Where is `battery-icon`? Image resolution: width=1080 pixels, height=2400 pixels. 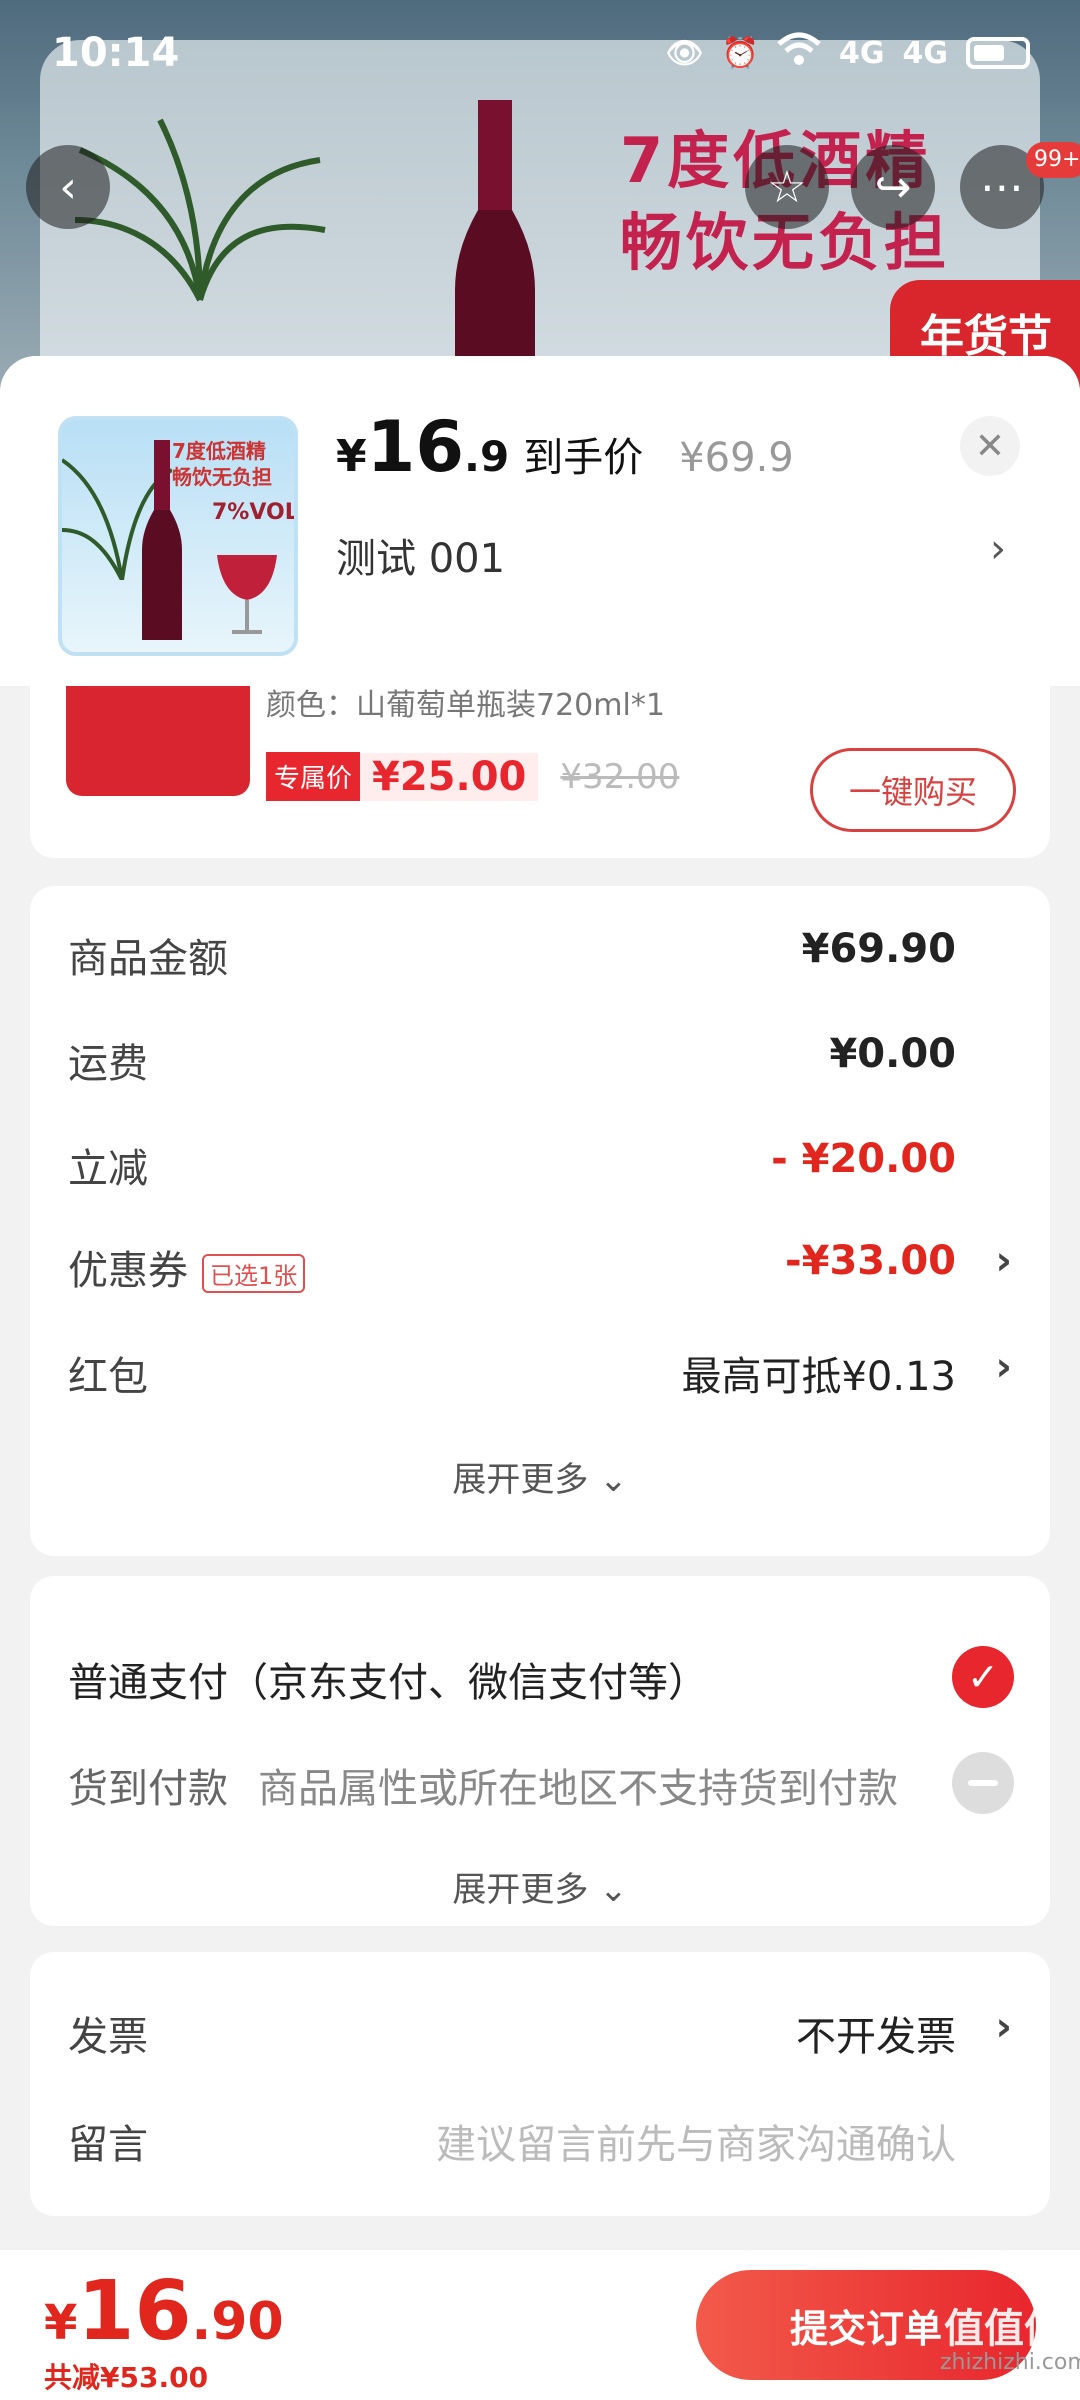
battery-icon is located at coordinates (998, 53).